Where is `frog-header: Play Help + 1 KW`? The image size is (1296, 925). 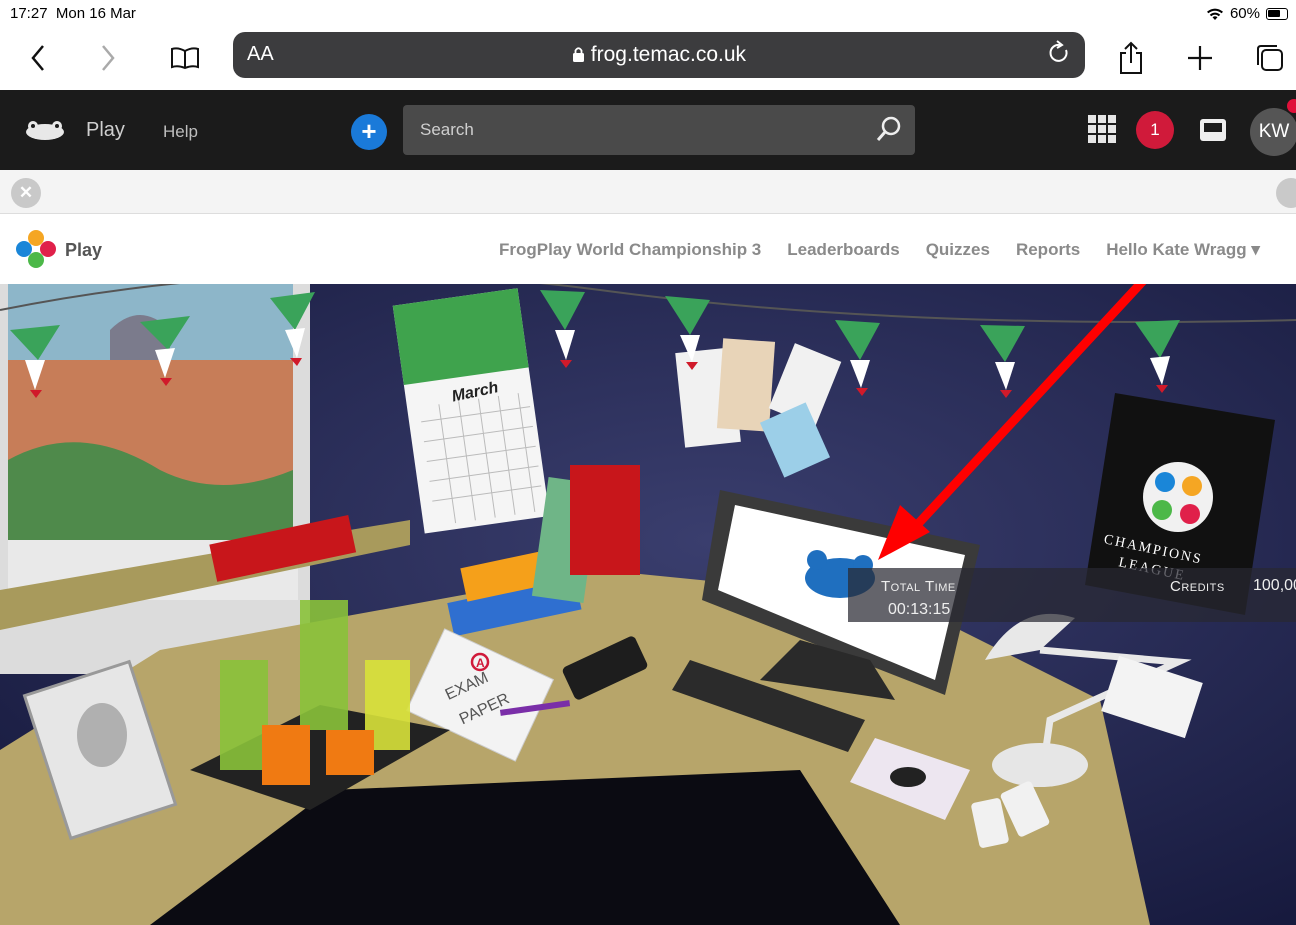 frog-header: Play Help + 1 KW is located at coordinates (648, 130).